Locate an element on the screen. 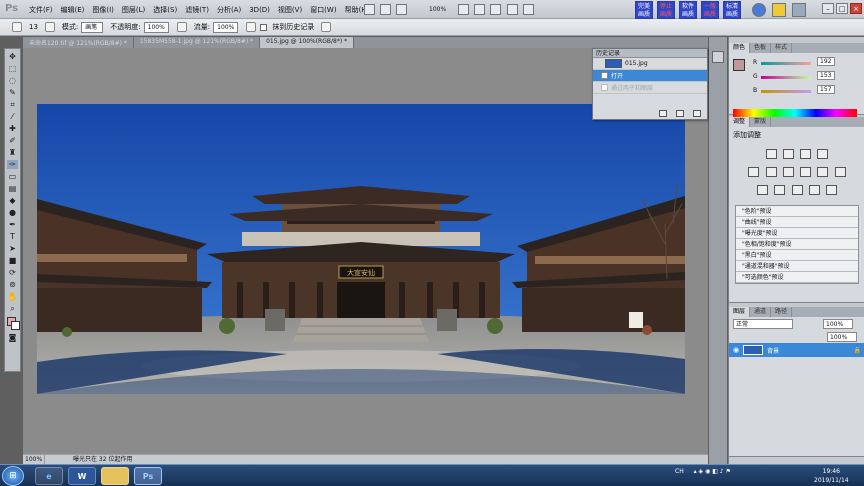 The image size is (864, 486). 3d-rotate-tool-icon: ⟳ is located at coordinates (12, 272).